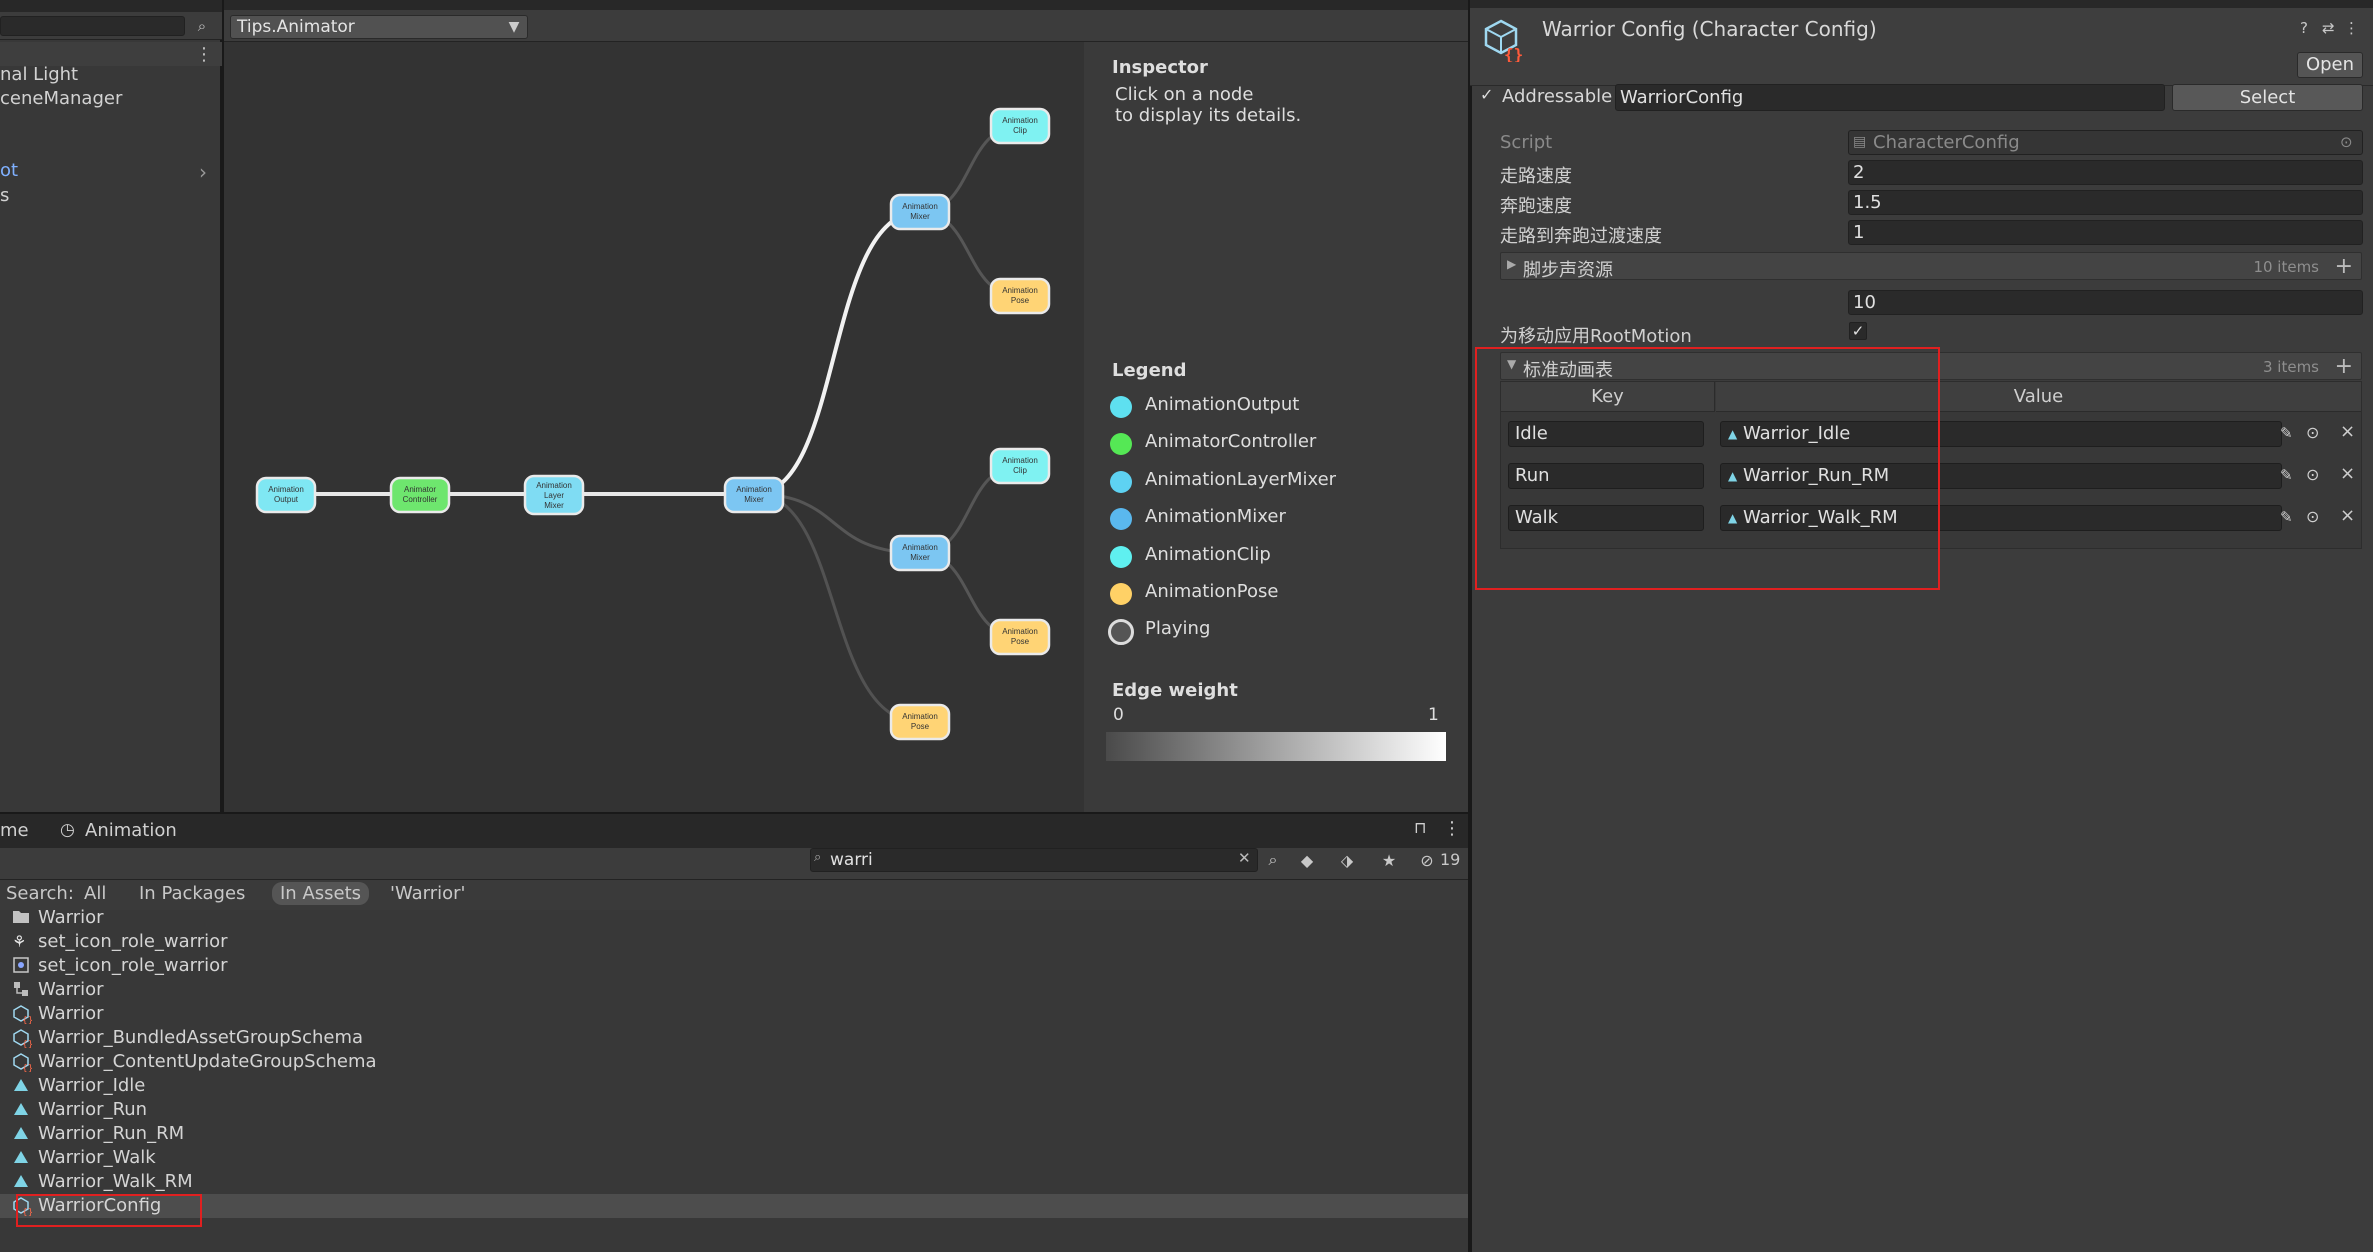 The width and height of the screenshot is (2373, 1252). What do you see at coordinates (111, 1133) in the screenshot?
I see `list-item-label: Warrior_Run_RM` at bounding box center [111, 1133].